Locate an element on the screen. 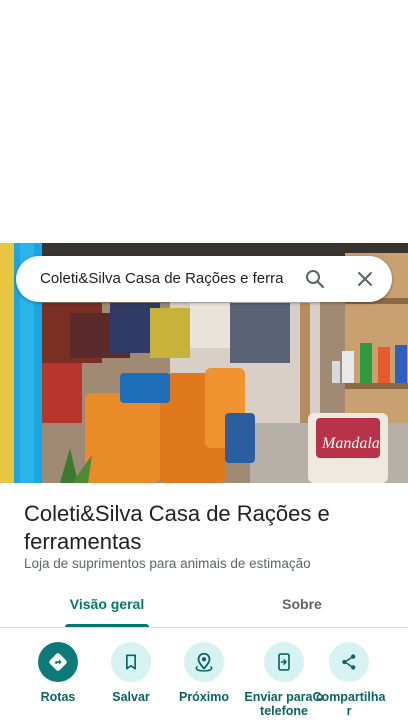  directions-label: Rotas is located at coordinates (58, 697).